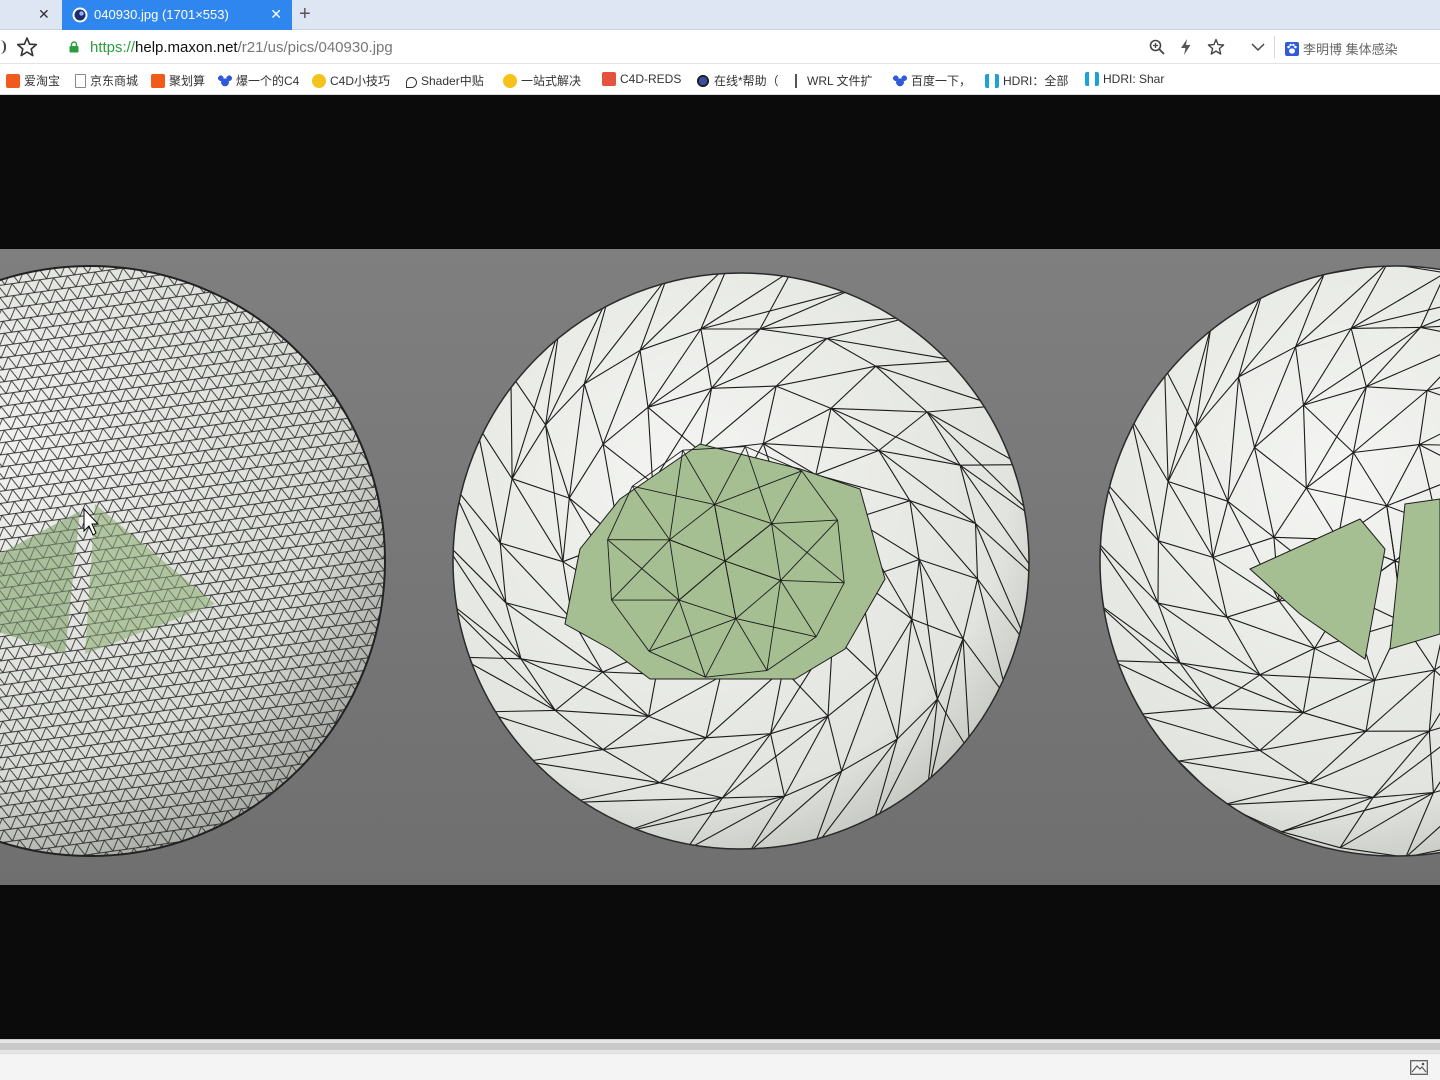  I want to click on bookmark-label: 百度一下，, so click(941, 81).